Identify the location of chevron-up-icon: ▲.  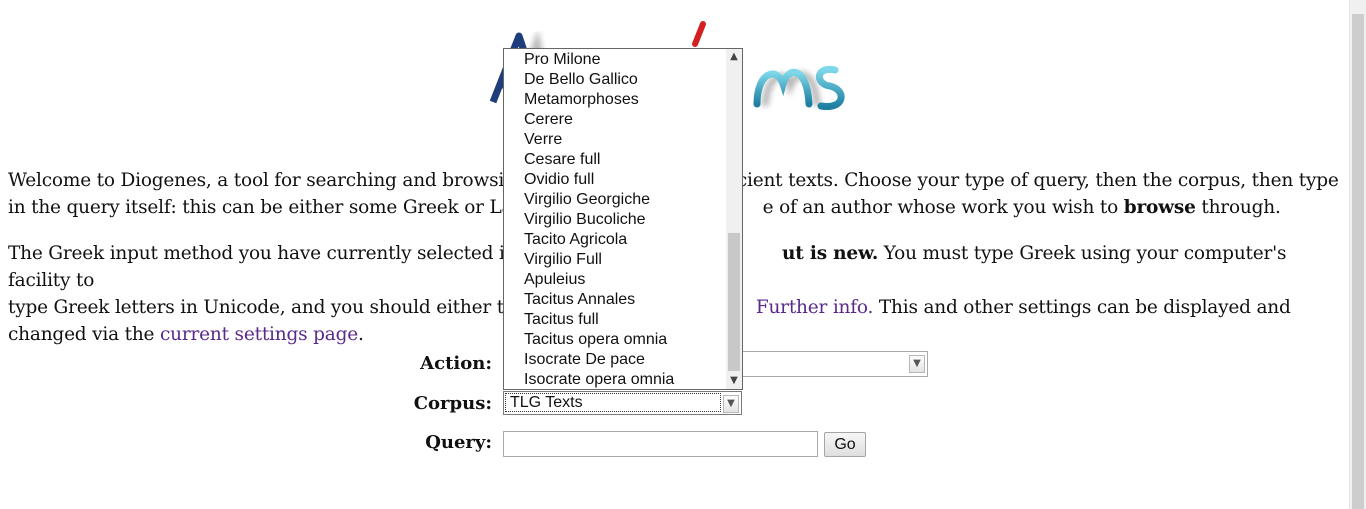
(734, 57).